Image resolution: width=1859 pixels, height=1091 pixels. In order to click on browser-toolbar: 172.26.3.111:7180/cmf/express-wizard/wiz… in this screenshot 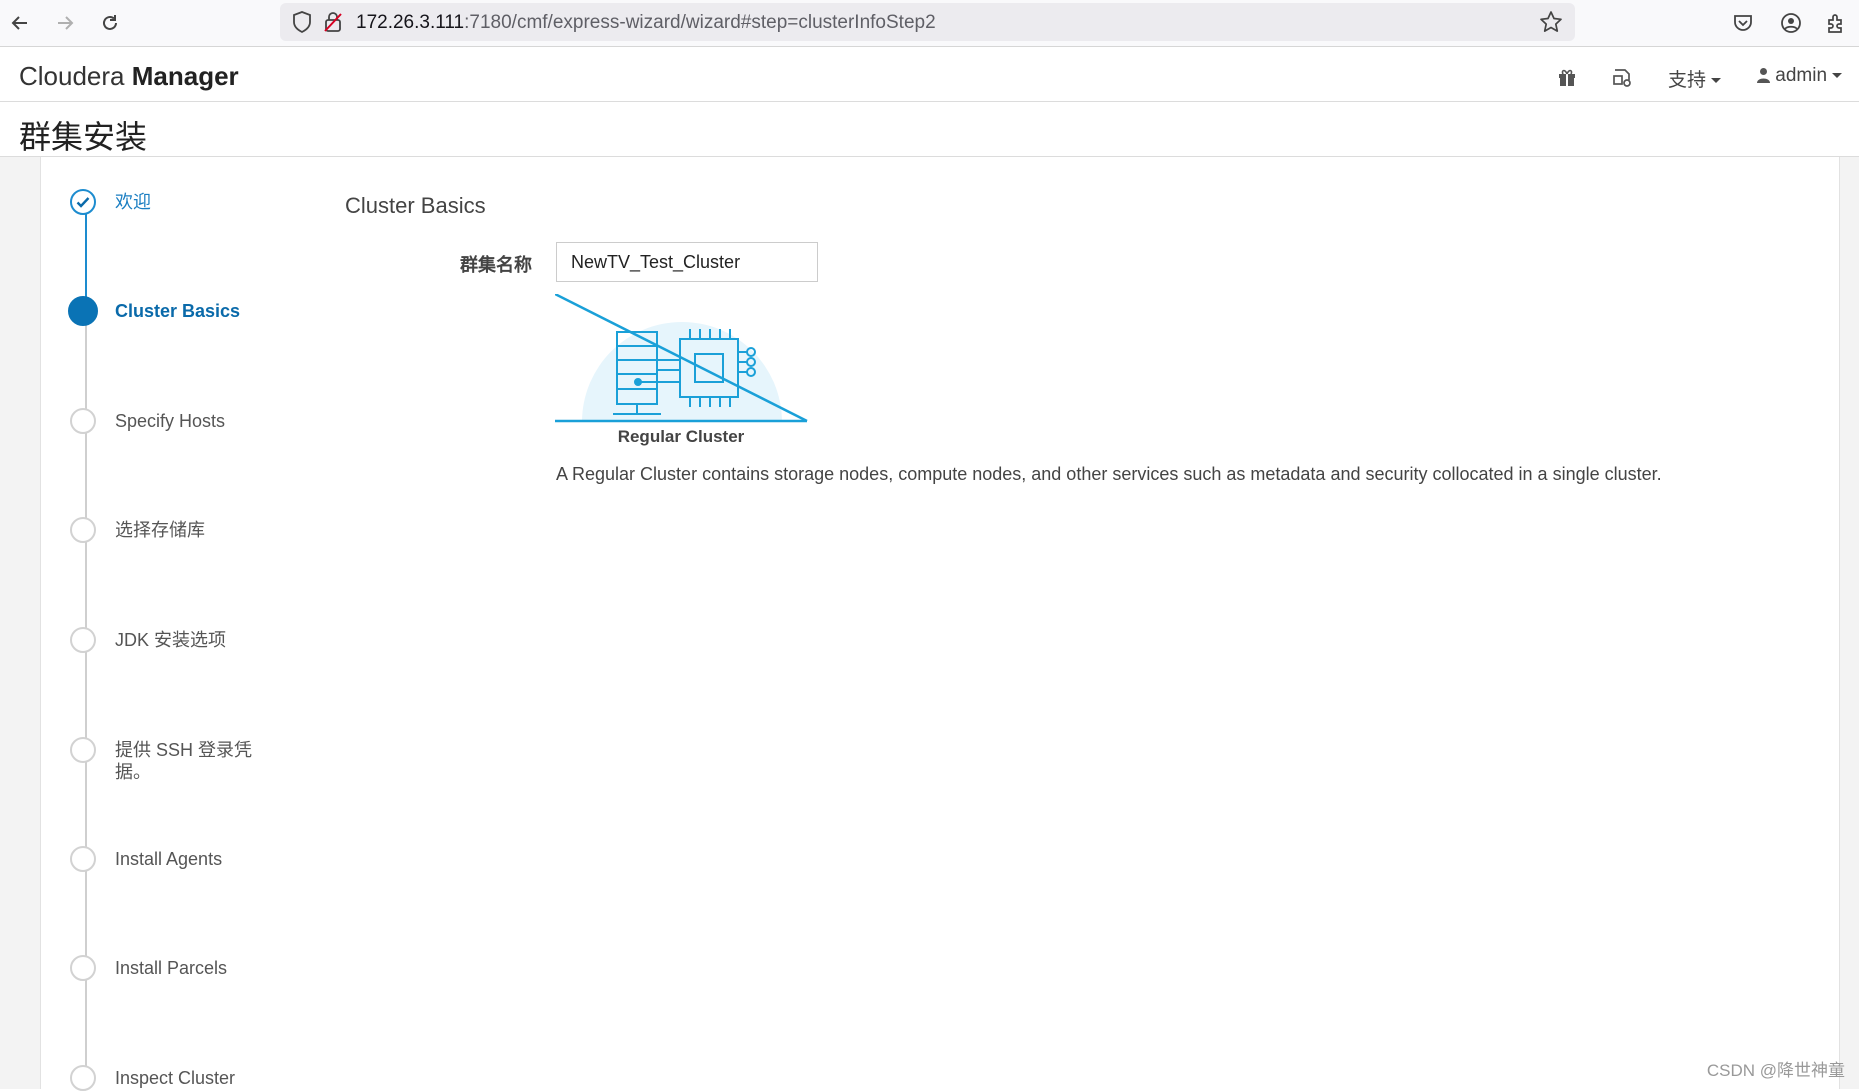, I will do `click(929, 23)`.